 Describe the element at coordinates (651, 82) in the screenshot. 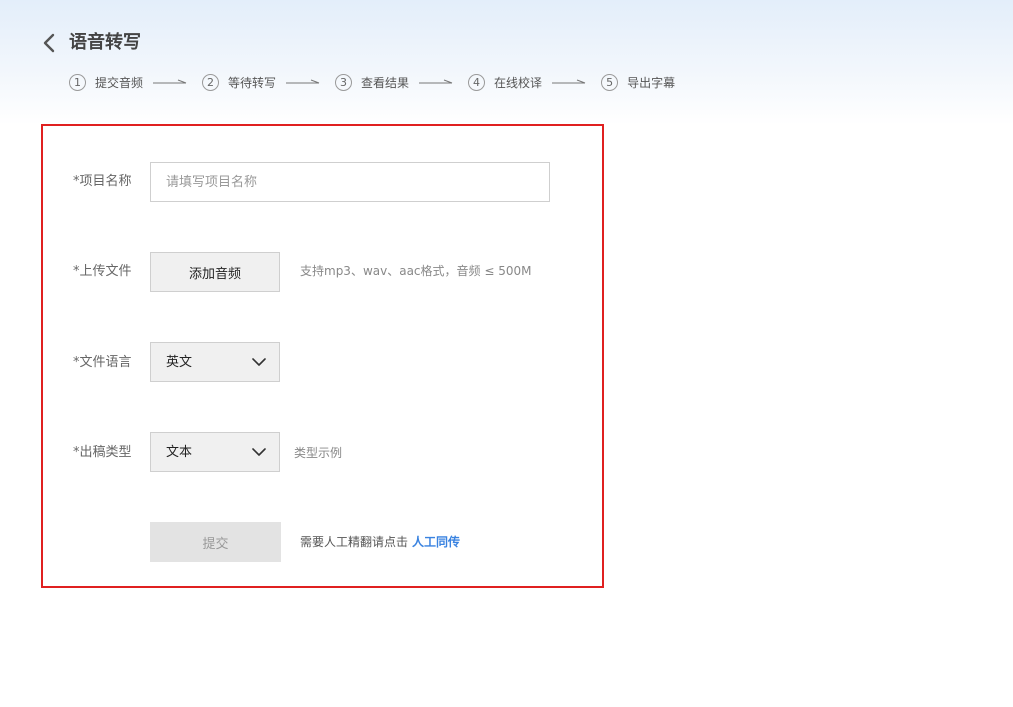

I see `step-label: 导出字幕` at that location.